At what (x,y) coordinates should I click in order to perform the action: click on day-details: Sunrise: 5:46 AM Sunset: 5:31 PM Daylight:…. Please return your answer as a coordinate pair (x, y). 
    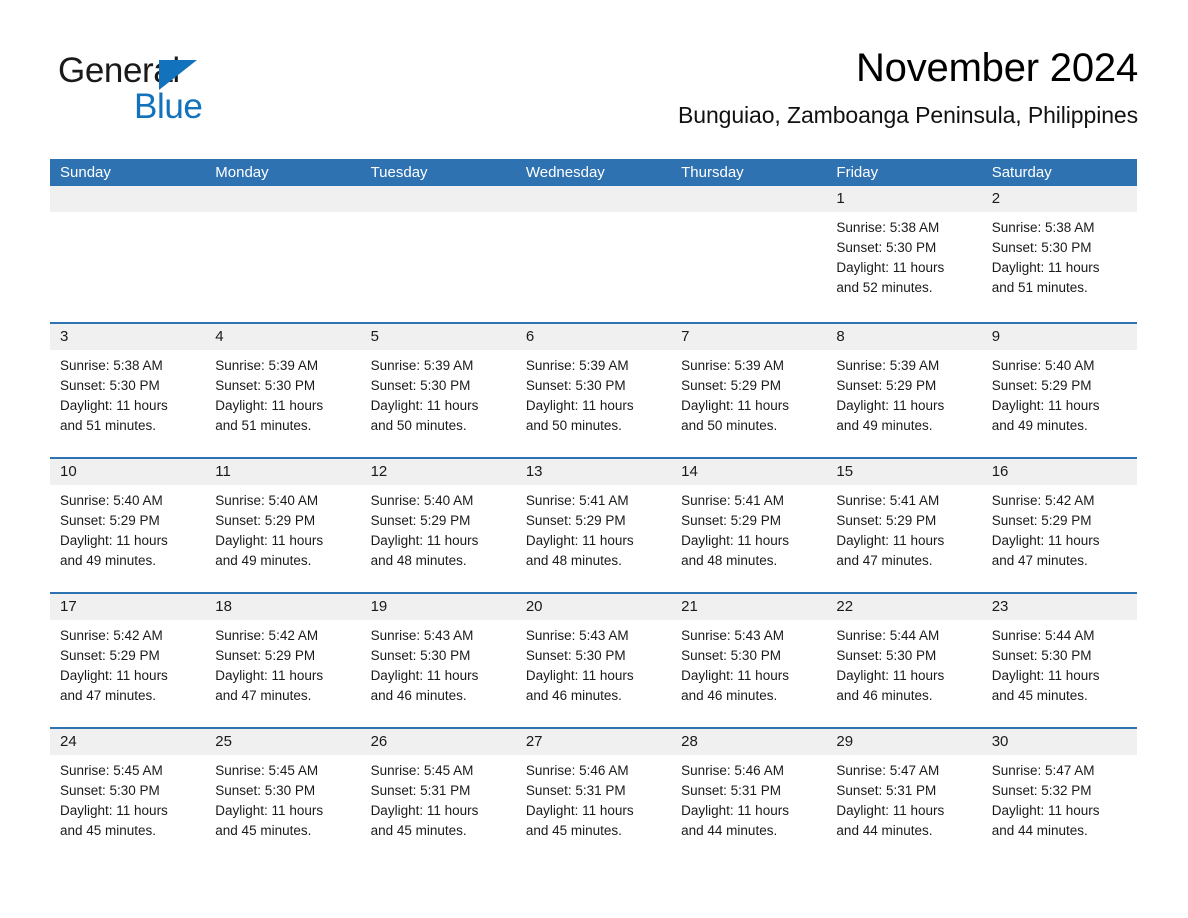
    Looking at the image, I should click on (593, 798).